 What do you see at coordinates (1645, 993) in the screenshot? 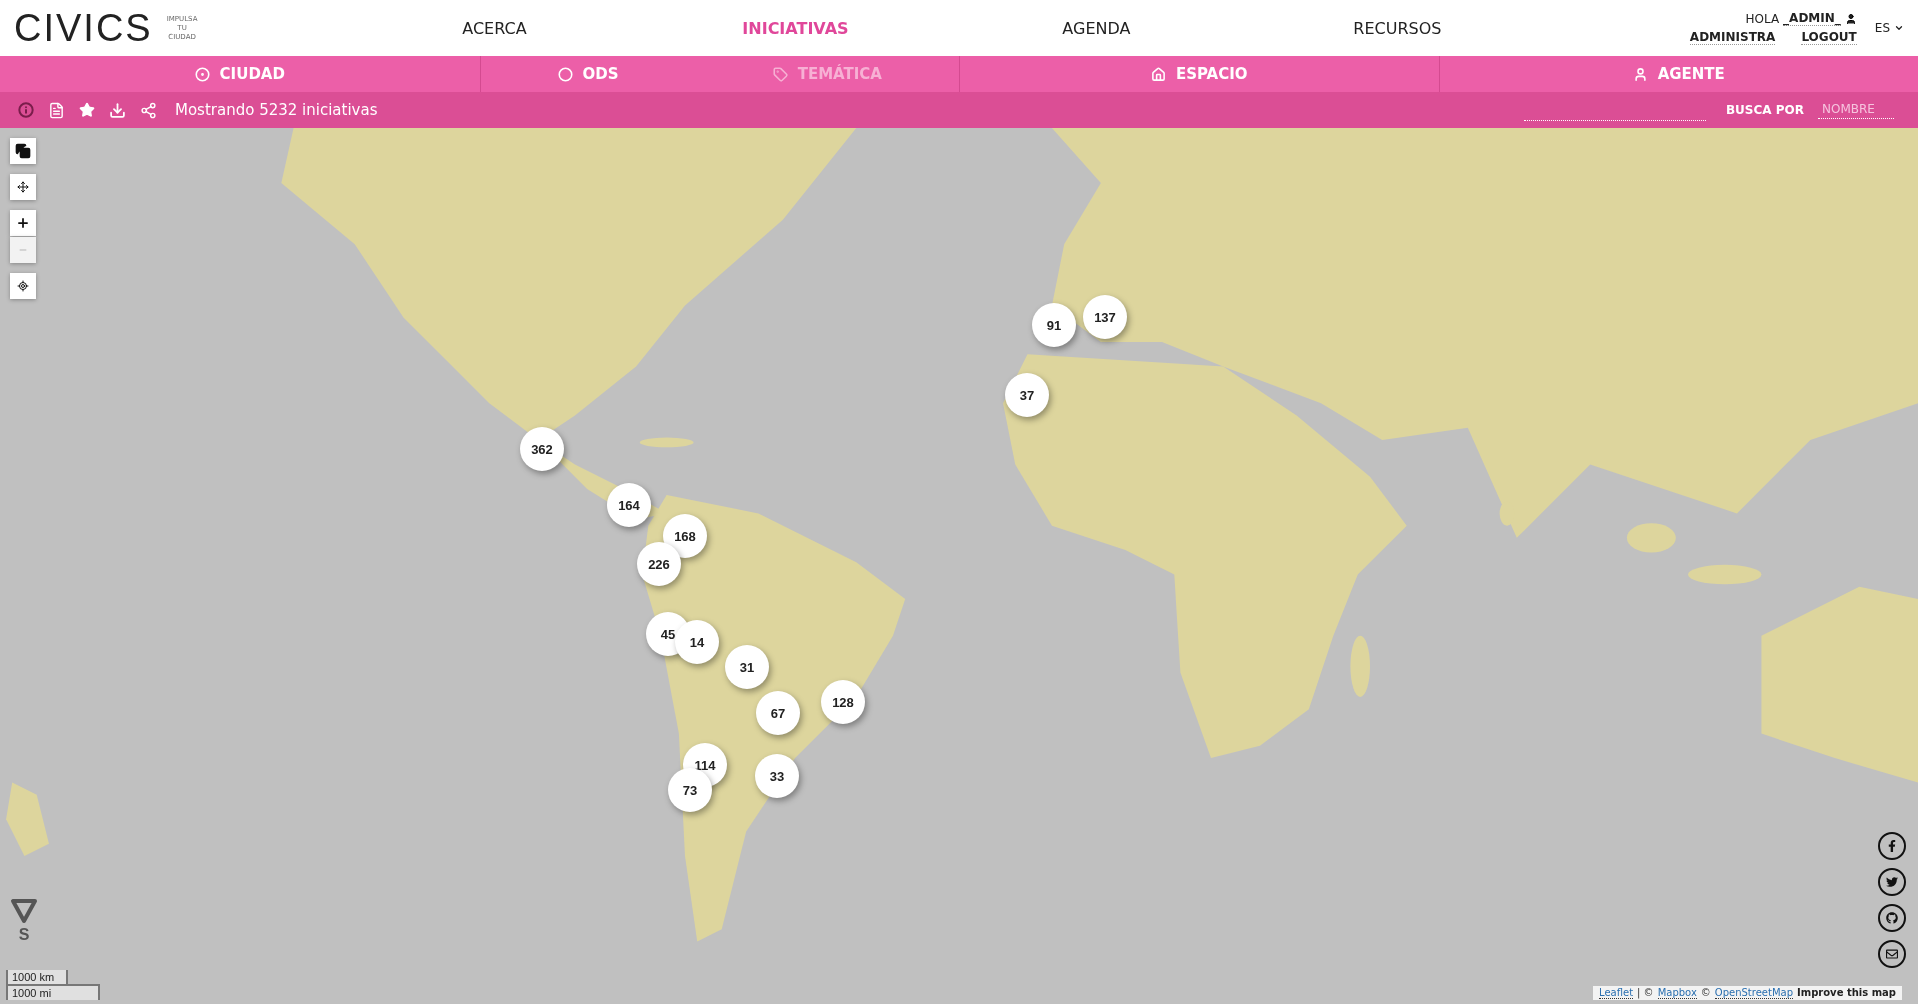
I see `attribution-text: | ©` at bounding box center [1645, 993].